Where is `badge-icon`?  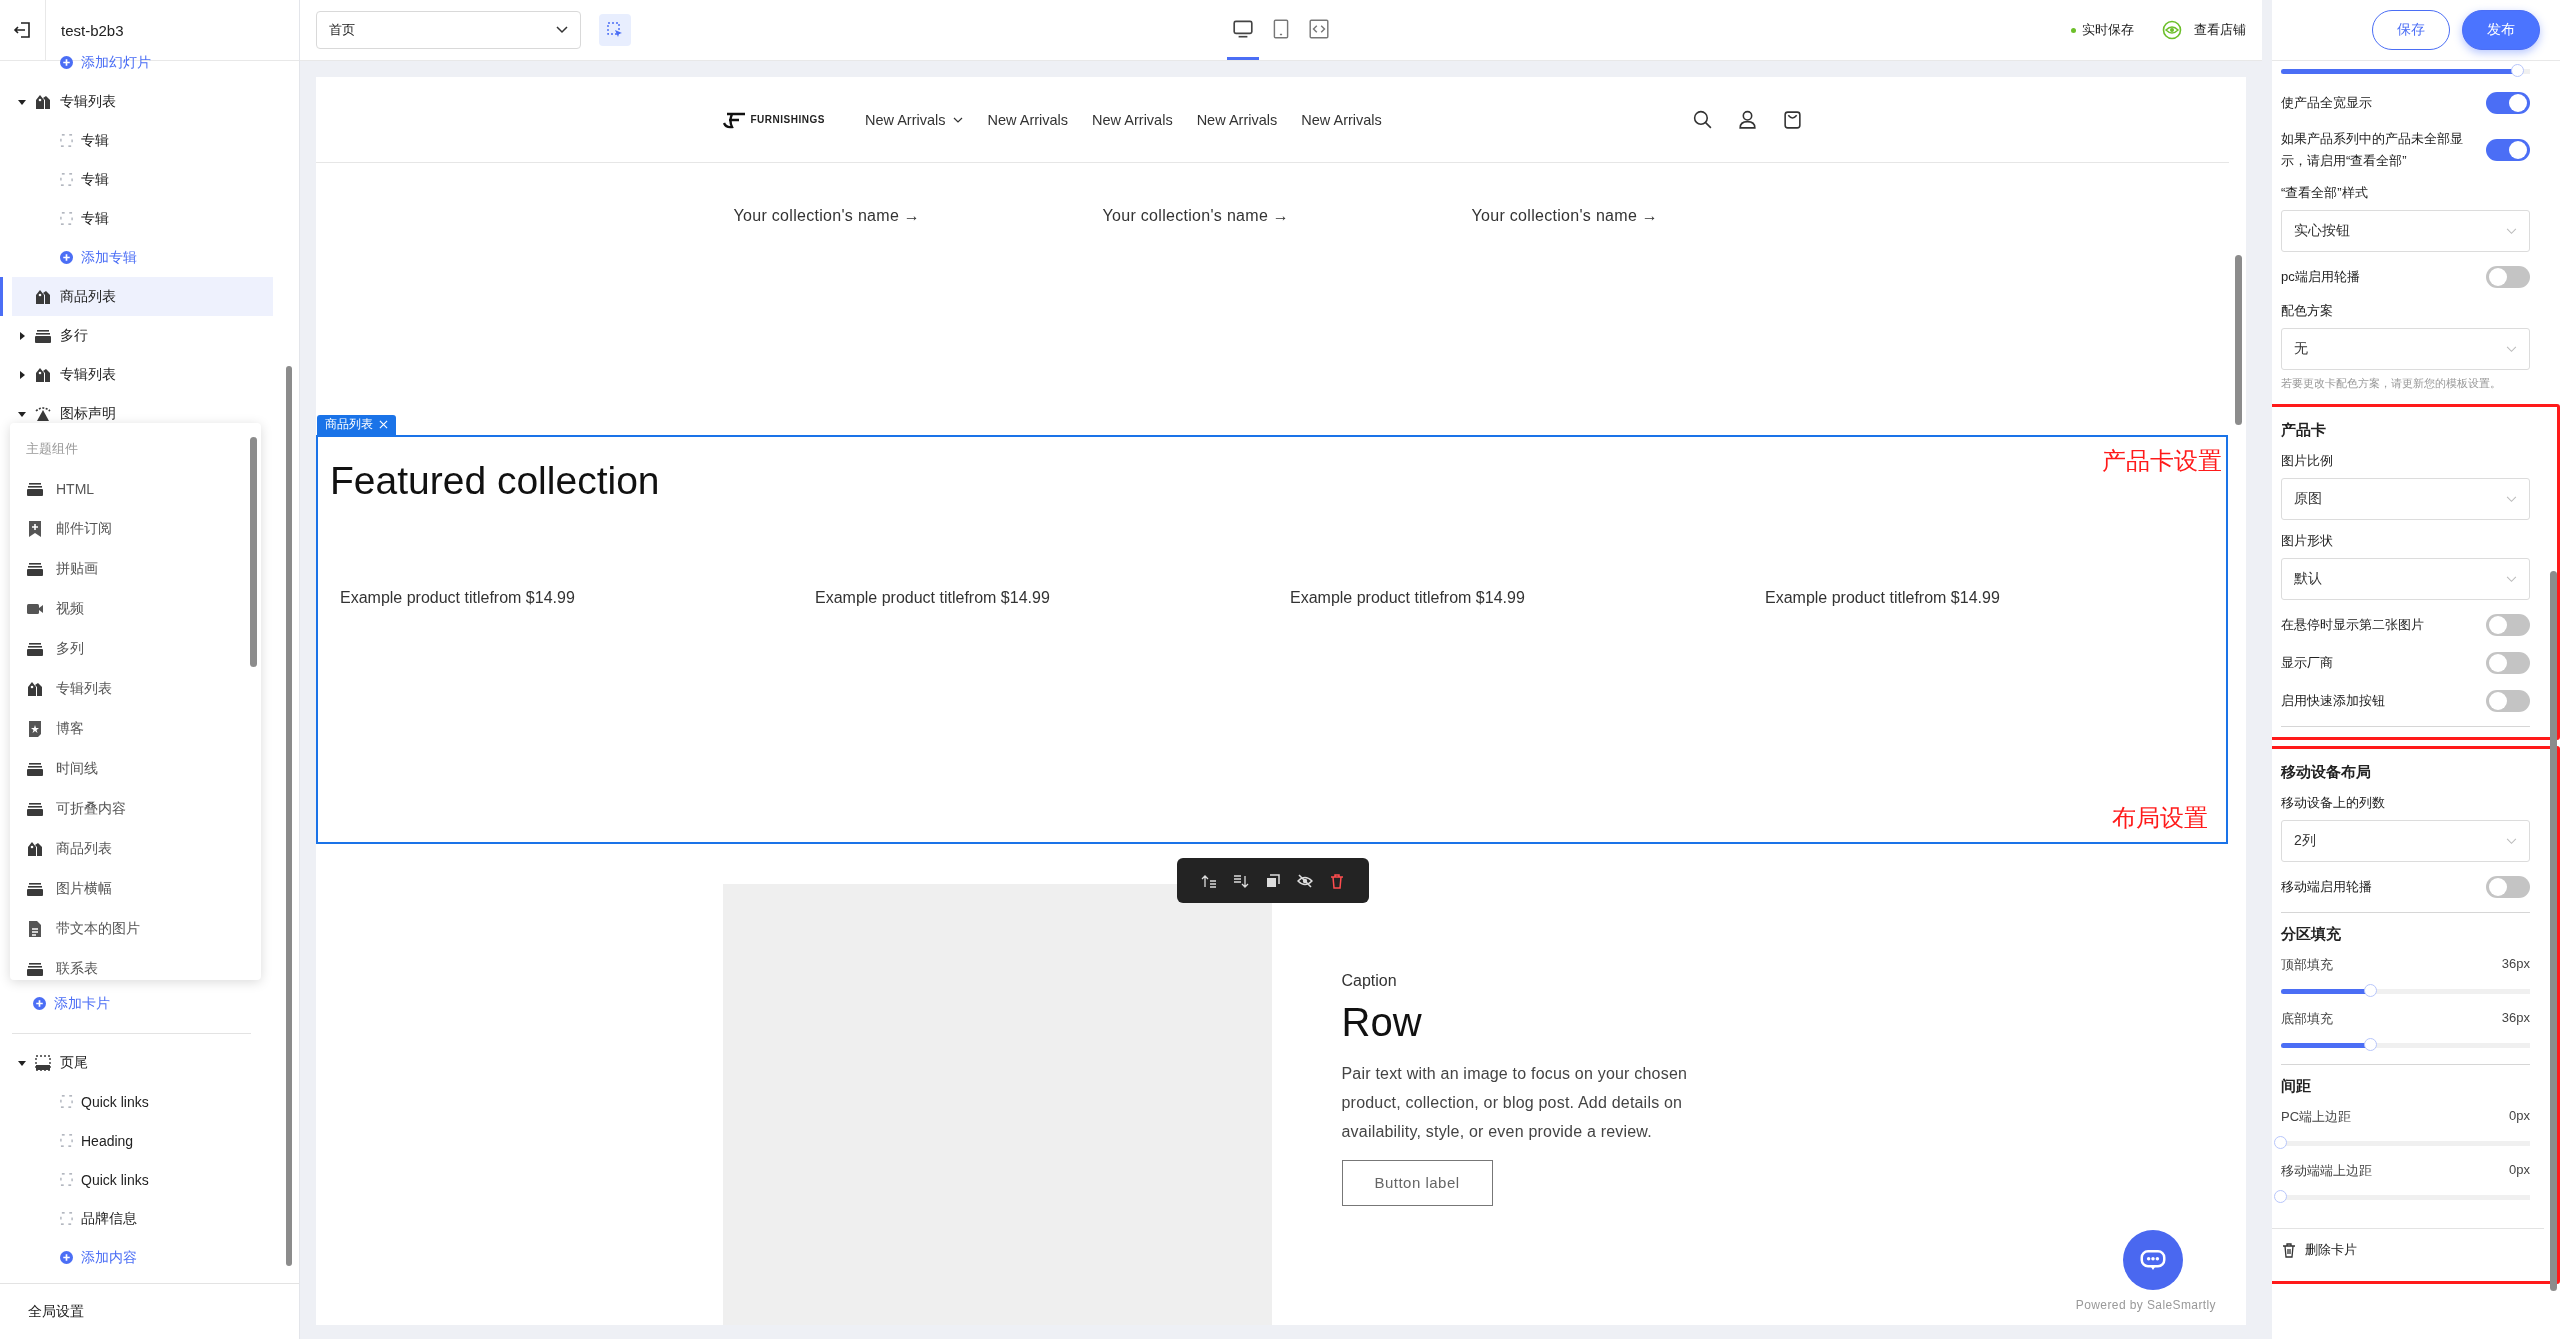 badge-icon is located at coordinates (43, 413).